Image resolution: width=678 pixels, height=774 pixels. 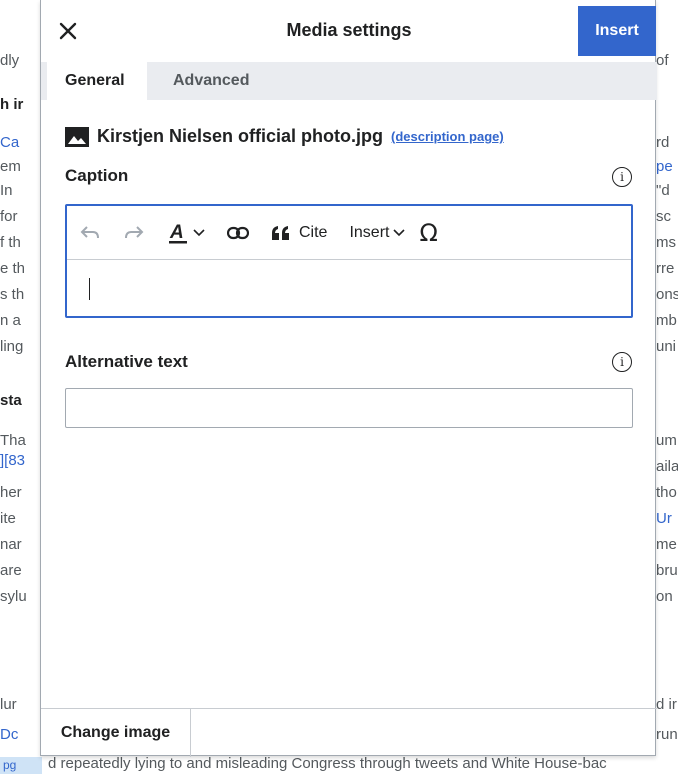 I want to click on tab-general: General, so click(x=97, y=81).